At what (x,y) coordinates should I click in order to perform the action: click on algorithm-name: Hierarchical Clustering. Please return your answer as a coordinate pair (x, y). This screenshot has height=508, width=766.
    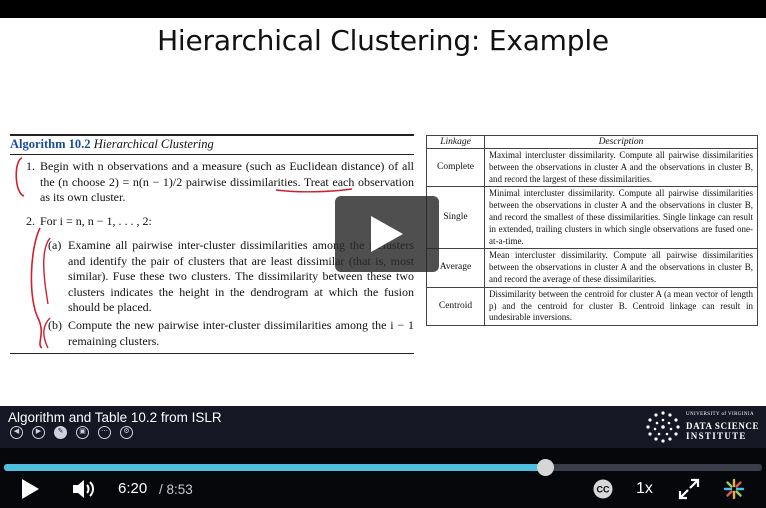
    Looking at the image, I should click on (153, 144).